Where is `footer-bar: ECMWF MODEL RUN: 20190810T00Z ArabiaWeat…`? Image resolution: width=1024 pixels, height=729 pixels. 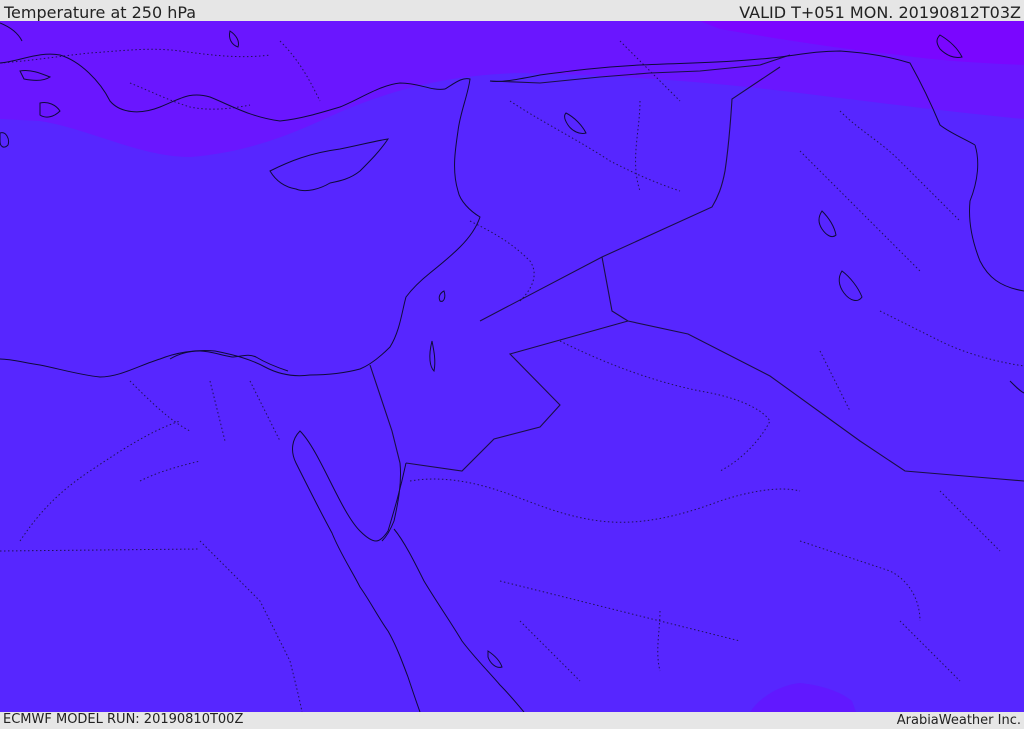 footer-bar: ECMWF MODEL RUN: 20190810T00Z ArabiaWeat… is located at coordinates (512, 720).